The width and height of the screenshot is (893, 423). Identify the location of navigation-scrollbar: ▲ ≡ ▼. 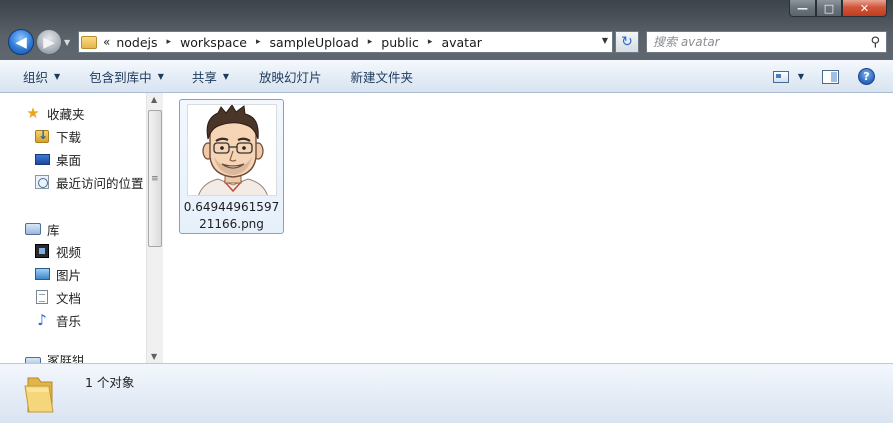
(154, 228).